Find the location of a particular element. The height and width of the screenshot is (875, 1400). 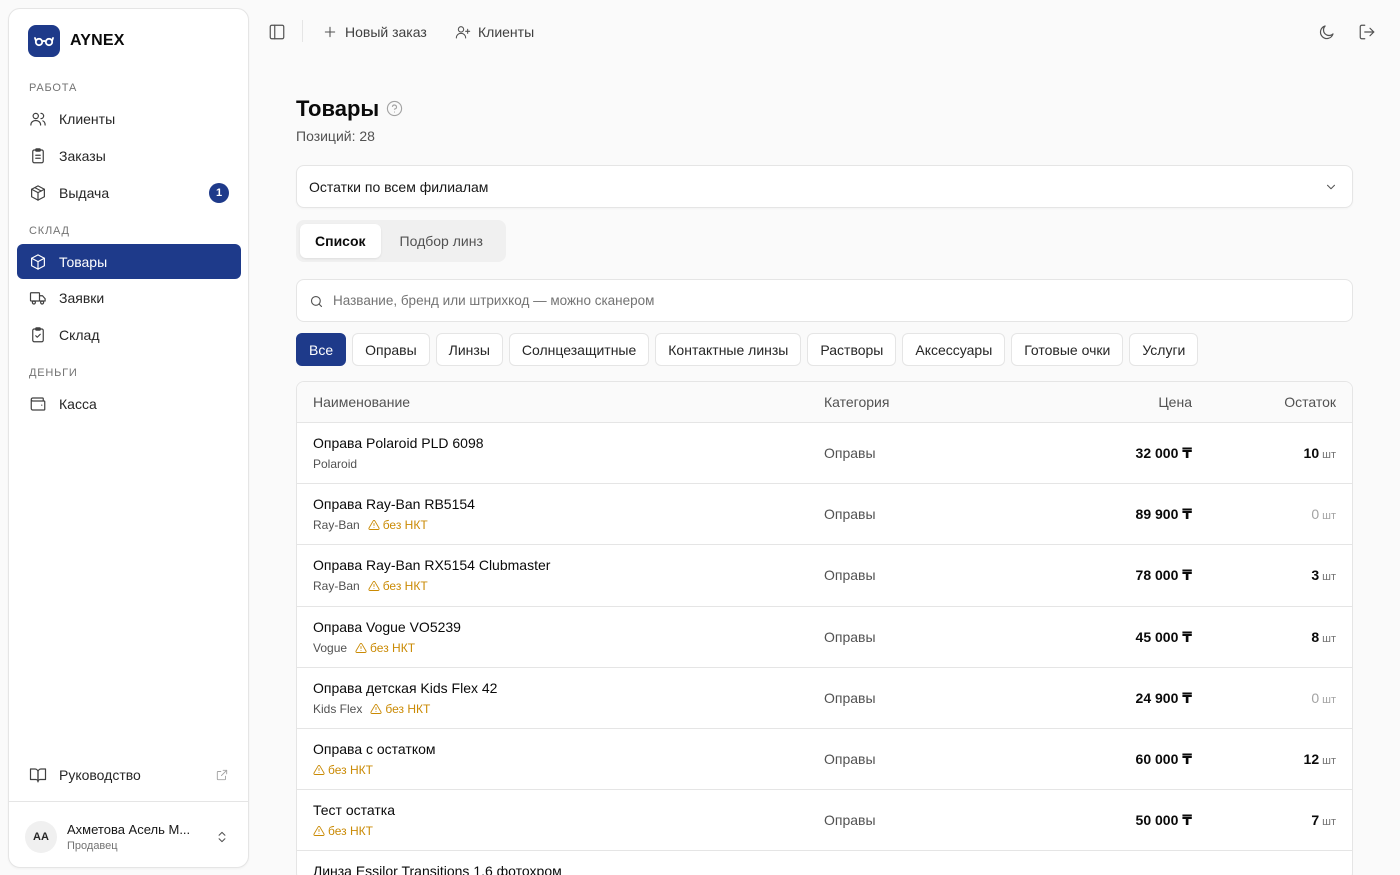

product-name: Тест остатка is located at coordinates (354, 810).